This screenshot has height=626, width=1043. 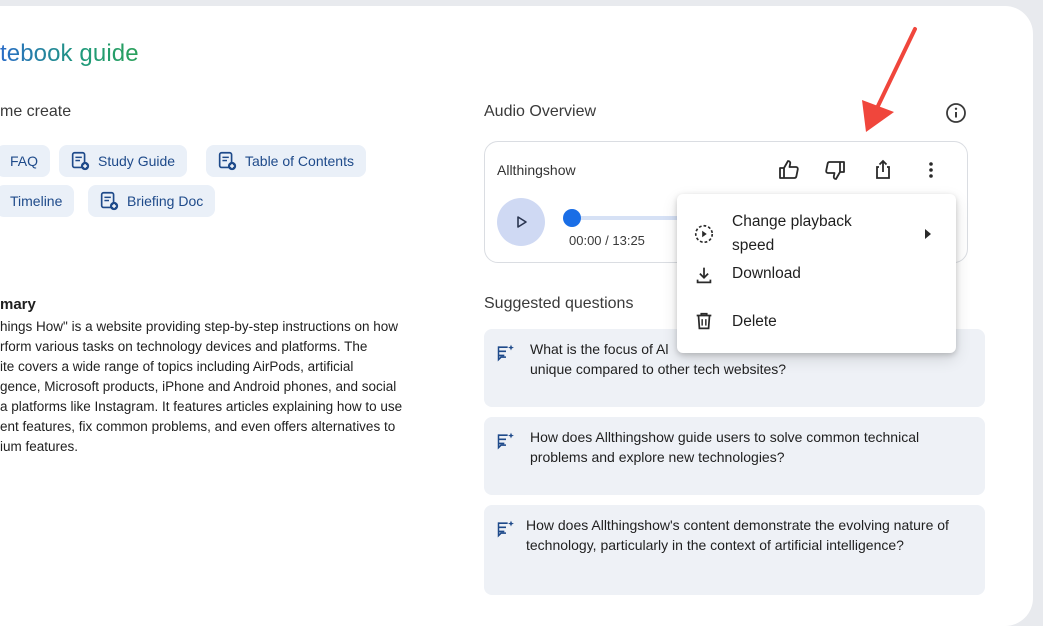 I want to click on play-icon, so click(x=521, y=222).